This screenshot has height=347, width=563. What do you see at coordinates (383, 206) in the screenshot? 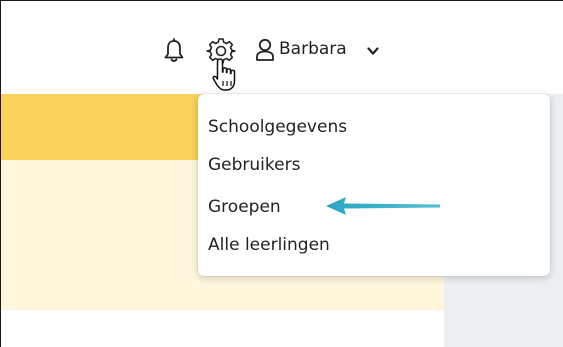
I see `annotation-arrow-icon` at bounding box center [383, 206].